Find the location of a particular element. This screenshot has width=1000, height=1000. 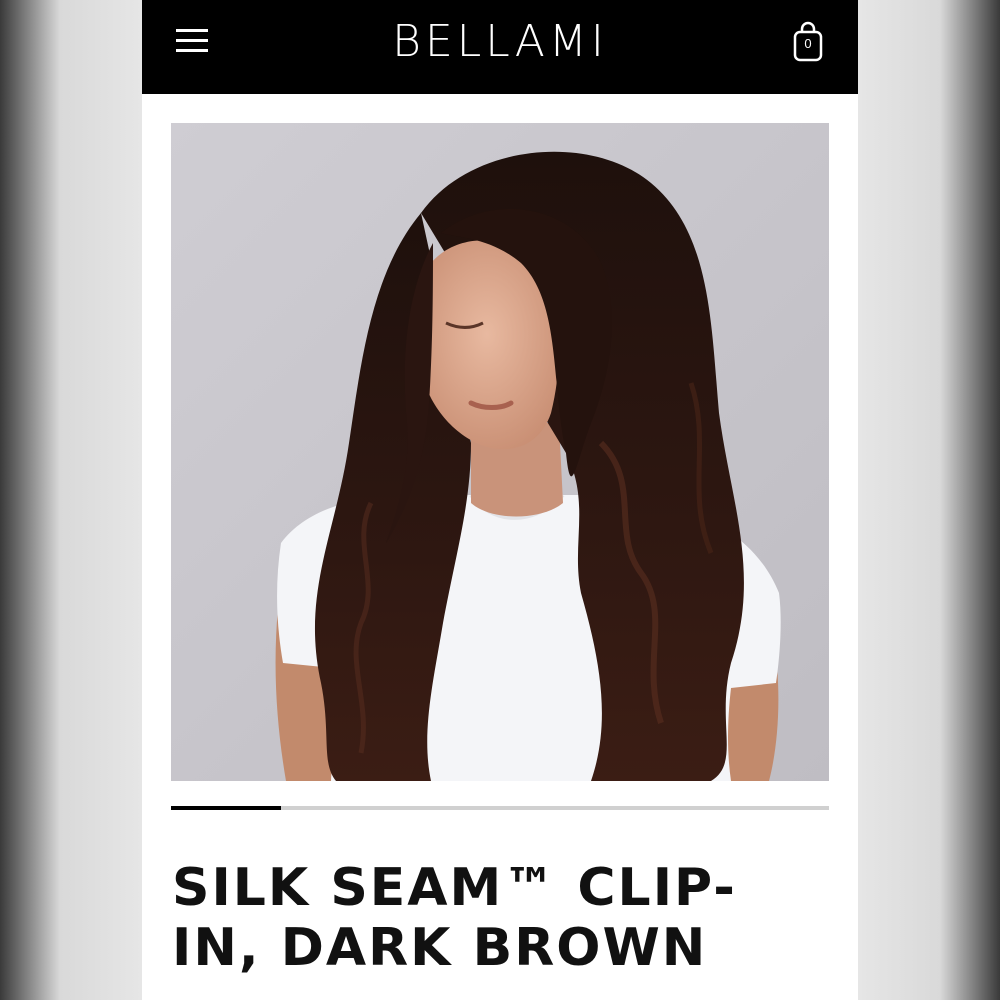

site-header: BELLAMI 0 is located at coordinates (500, 47).